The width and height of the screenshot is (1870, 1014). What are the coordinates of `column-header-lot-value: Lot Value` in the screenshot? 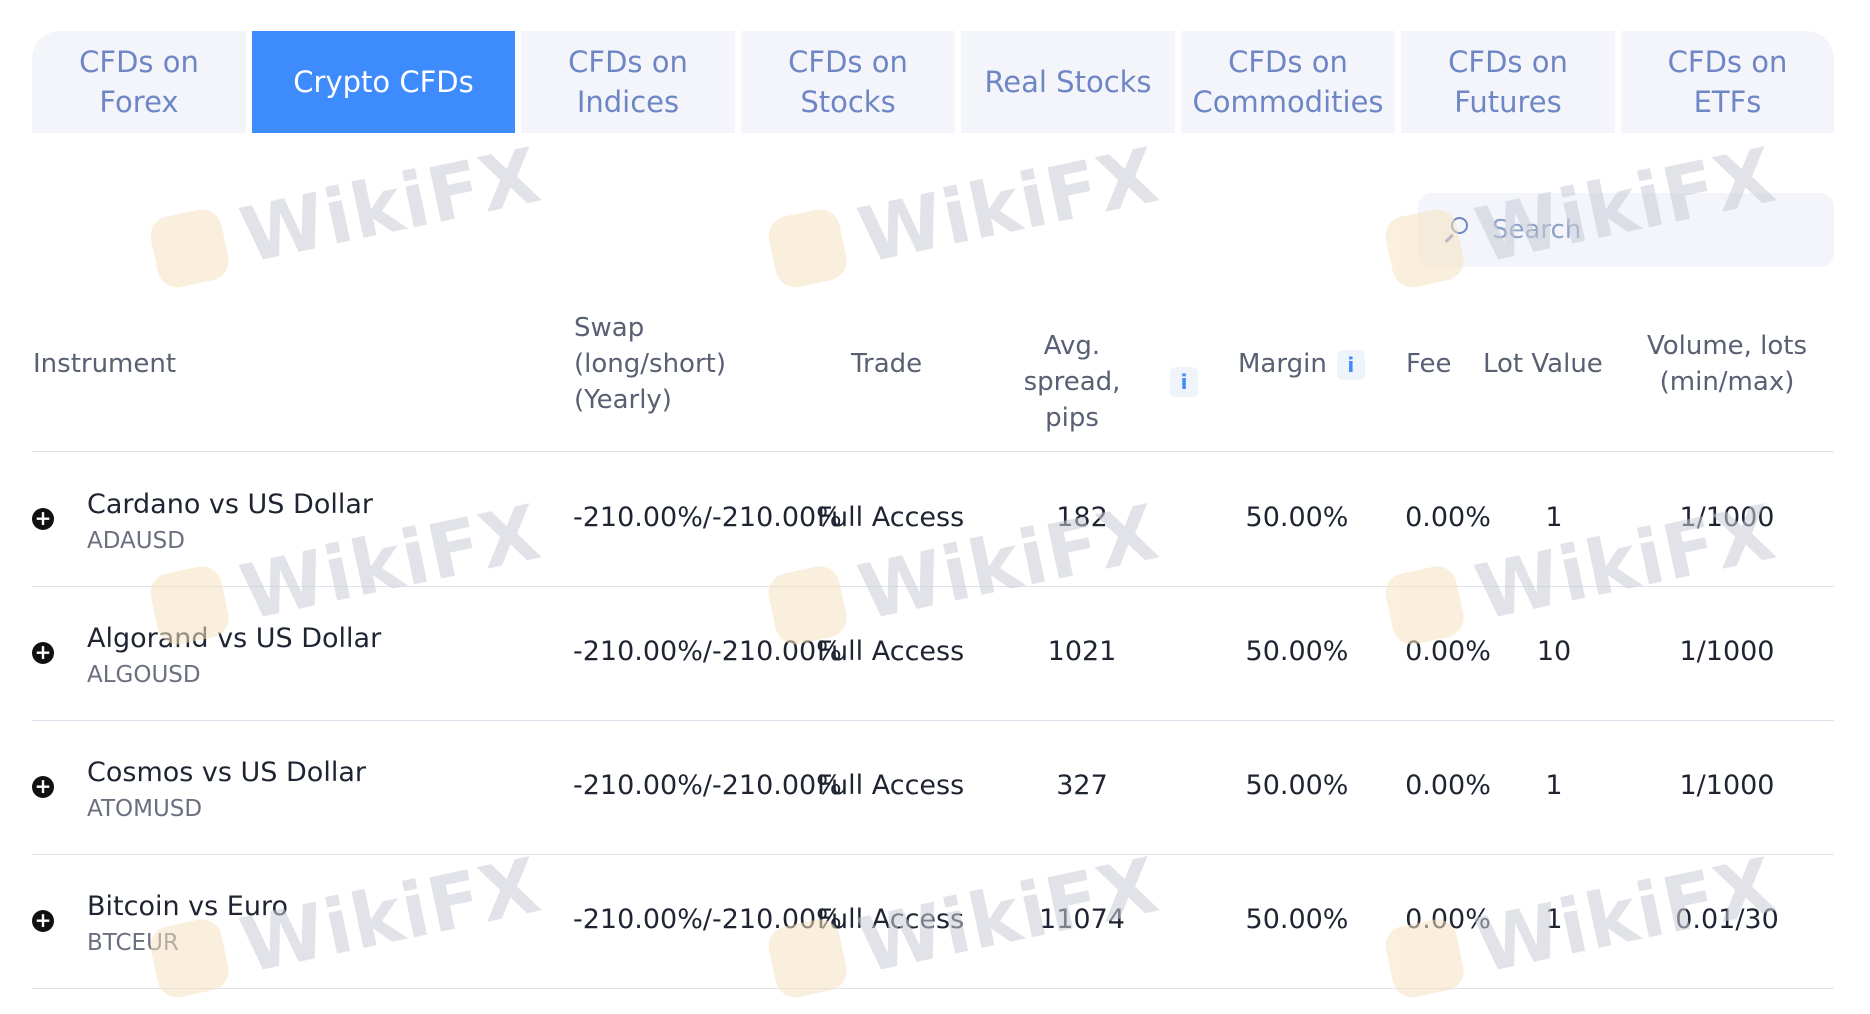 It's located at (1543, 364).